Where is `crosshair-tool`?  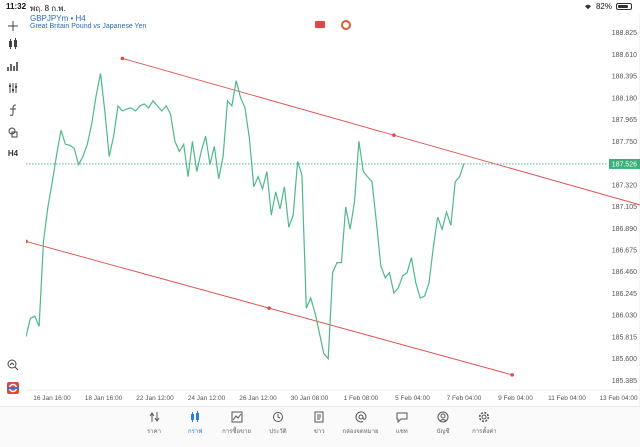
crosshair-tool is located at coordinates (13, 26).